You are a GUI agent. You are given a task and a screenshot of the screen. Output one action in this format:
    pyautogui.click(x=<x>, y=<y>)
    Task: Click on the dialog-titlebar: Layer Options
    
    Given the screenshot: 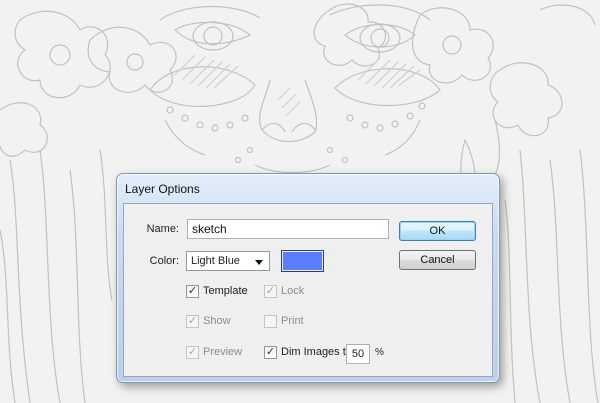 What is the action you would take?
    pyautogui.click(x=308, y=188)
    